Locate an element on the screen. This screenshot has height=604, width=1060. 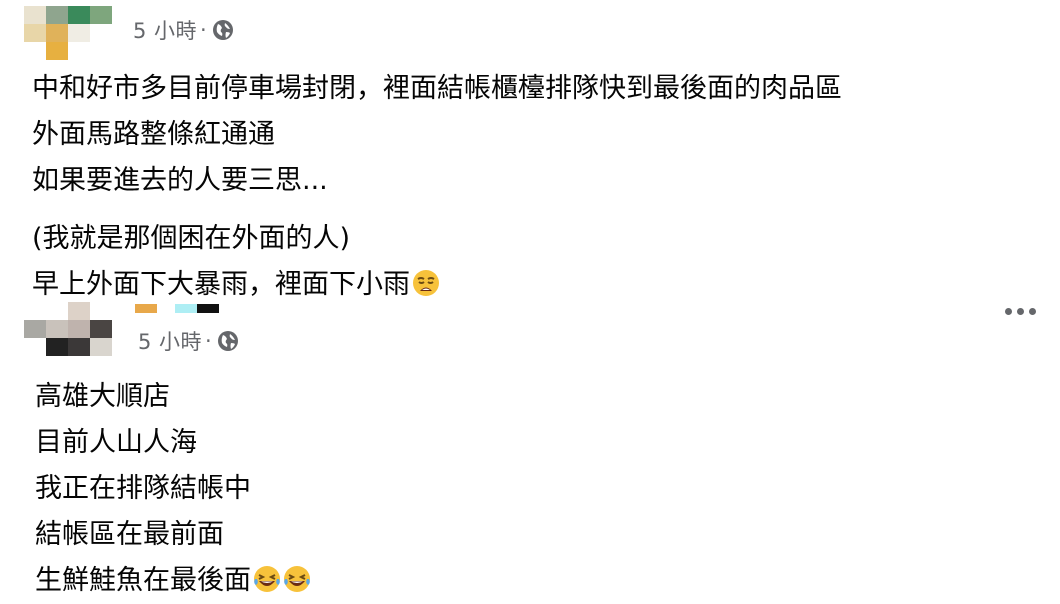
author-name is located at coordinates (177, 308).